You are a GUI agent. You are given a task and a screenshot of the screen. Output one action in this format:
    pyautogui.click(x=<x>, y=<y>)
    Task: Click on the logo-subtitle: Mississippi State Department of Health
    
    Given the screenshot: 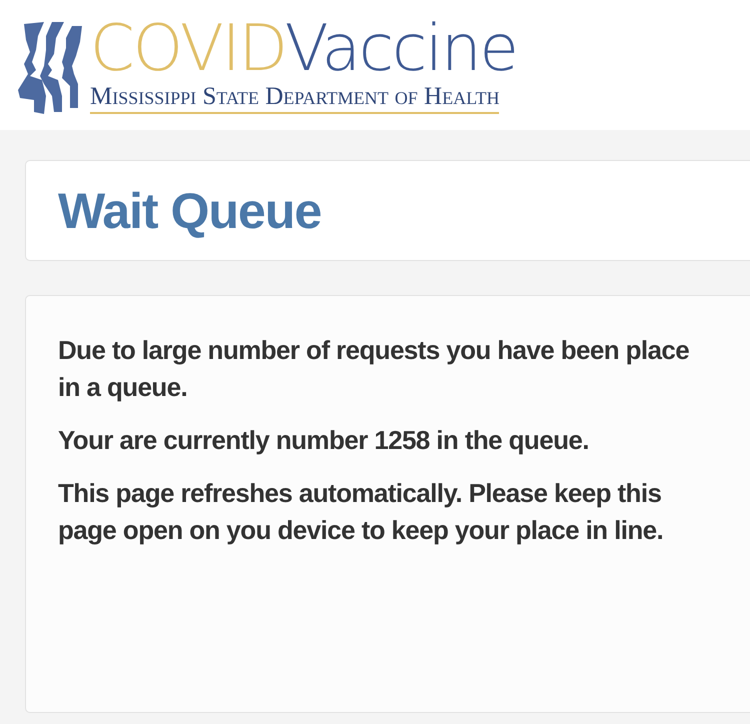 What is the action you would take?
    pyautogui.click(x=295, y=99)
    